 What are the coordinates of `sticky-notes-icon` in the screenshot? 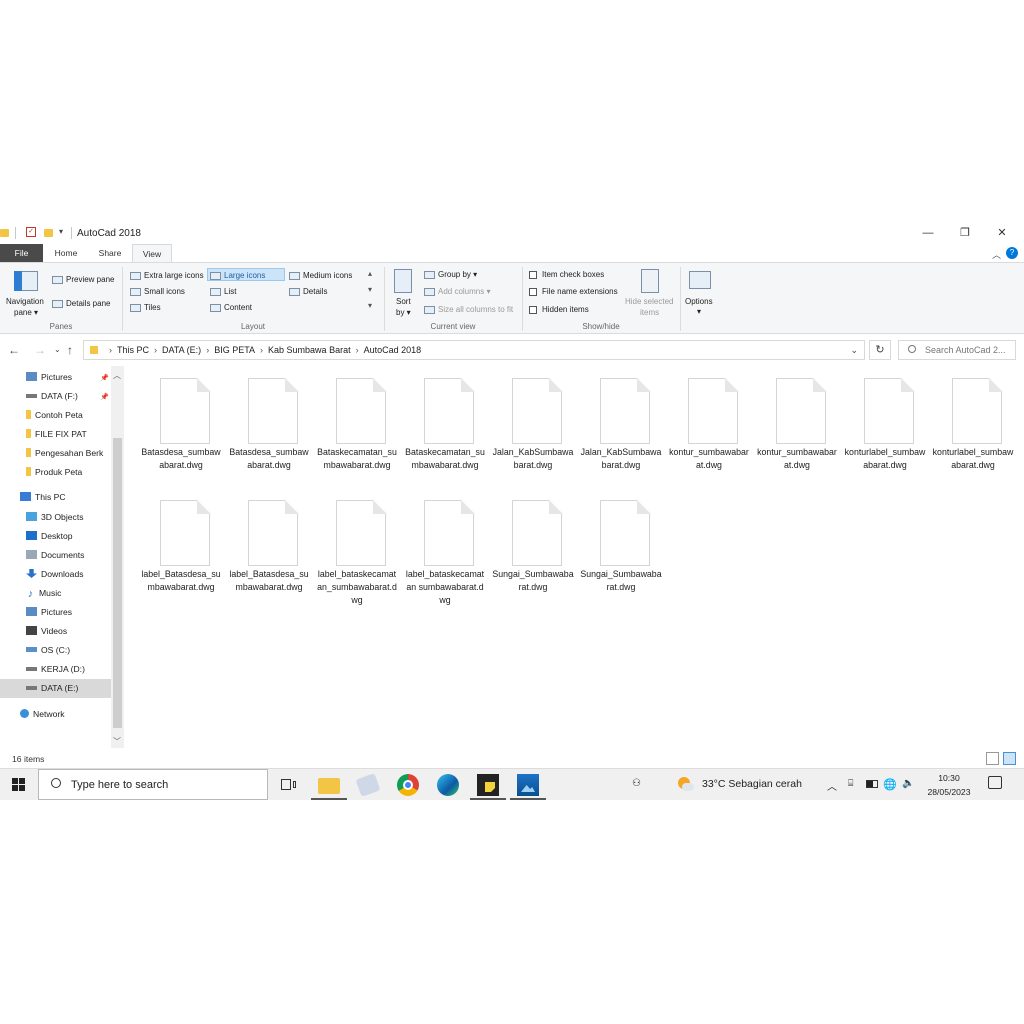 It's located at (488, 785).